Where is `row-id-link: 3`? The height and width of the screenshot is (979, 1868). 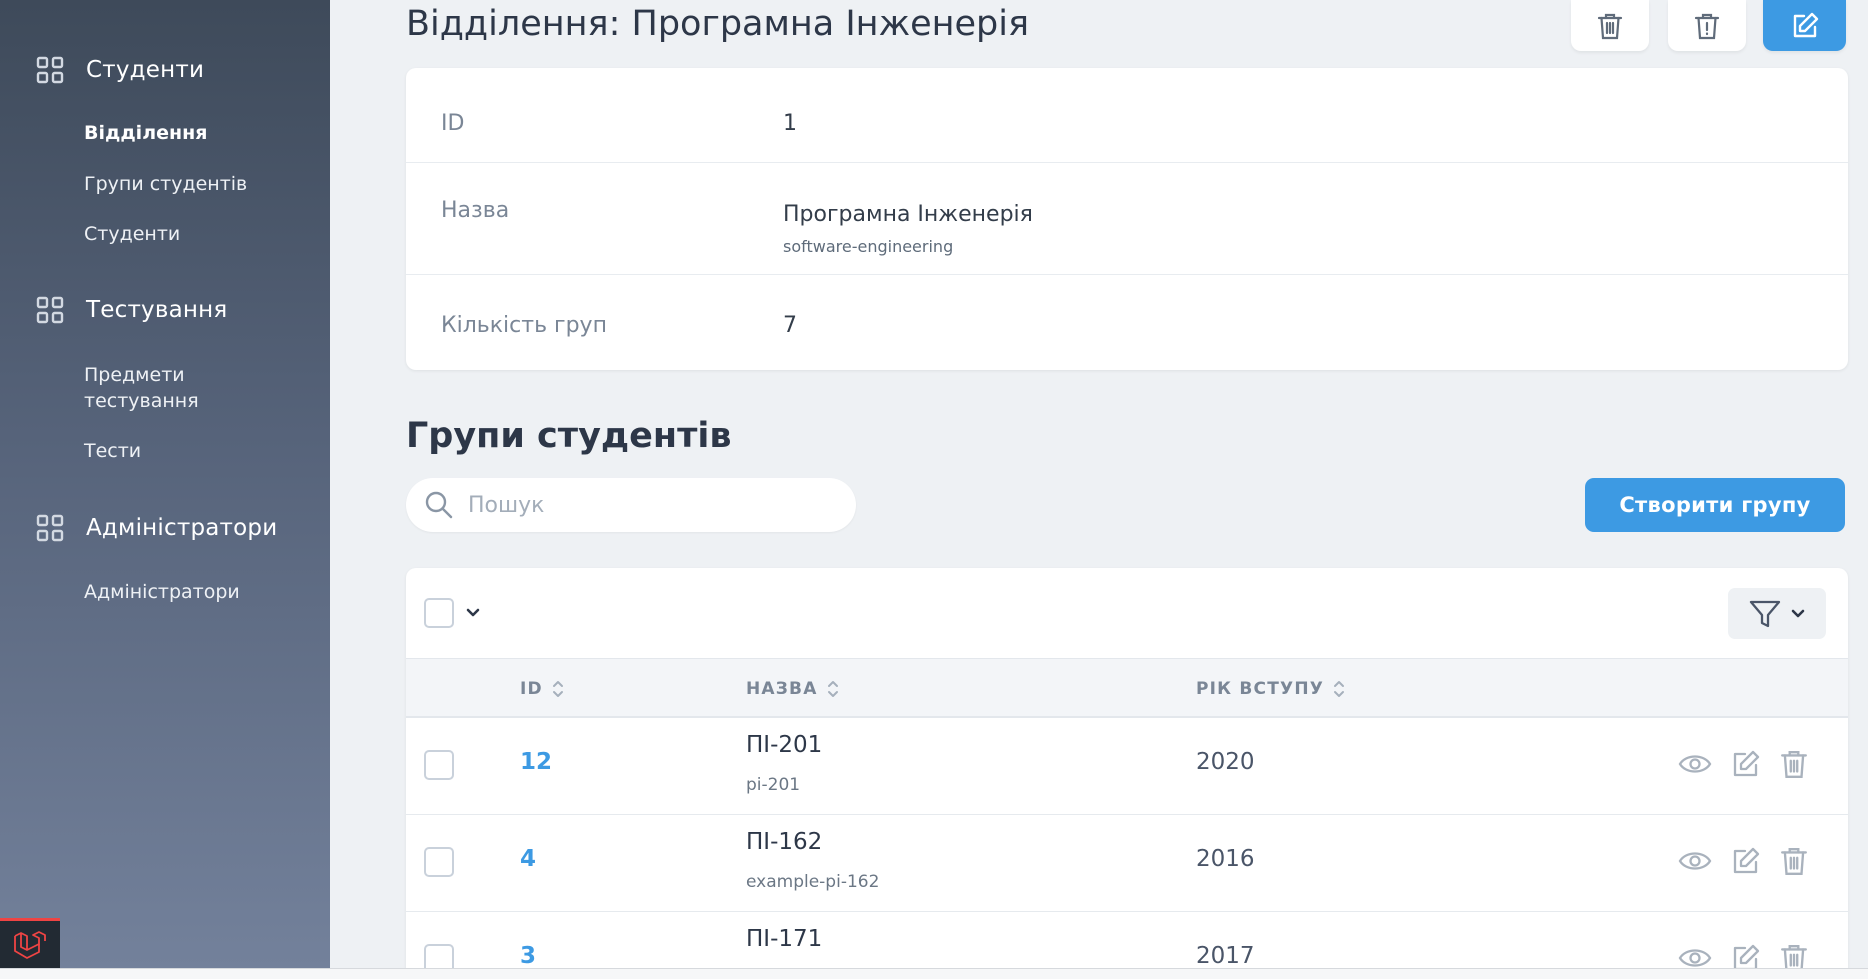 row-id-link: 3 is located at coordinates (528, 955).